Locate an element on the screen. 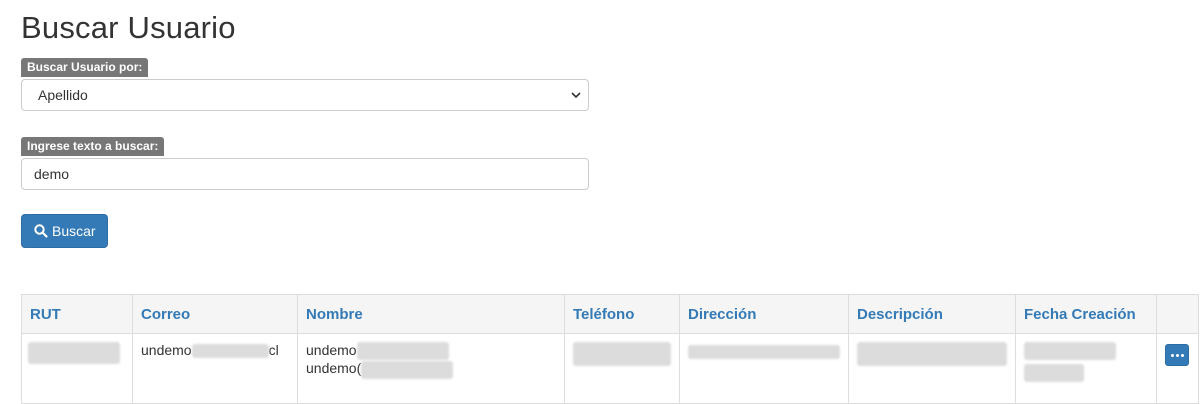 The image size is (1200, 404). search-icon is located at coordinates (41, 231).